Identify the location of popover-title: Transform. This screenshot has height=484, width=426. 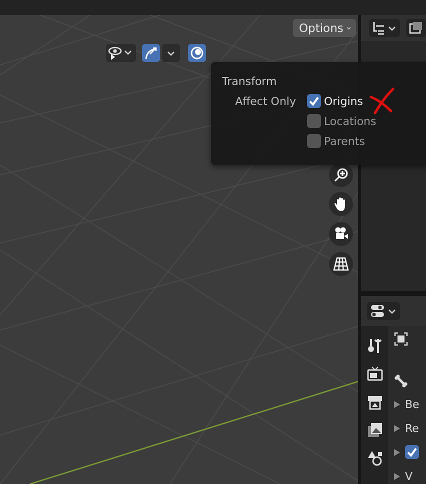
(250, 82).